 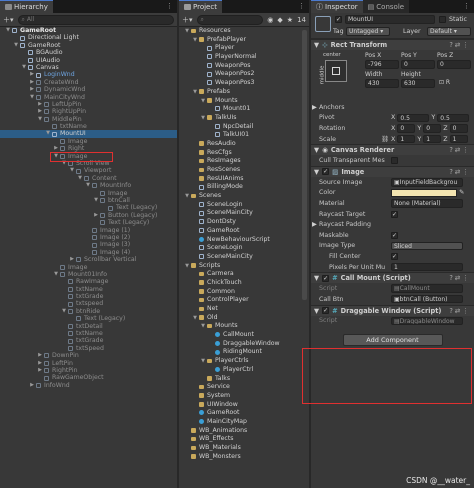 What do you see at coordinates (382, 64) in the screenshot?
I see `posx-field: -796` at bounding box center [382, 64].